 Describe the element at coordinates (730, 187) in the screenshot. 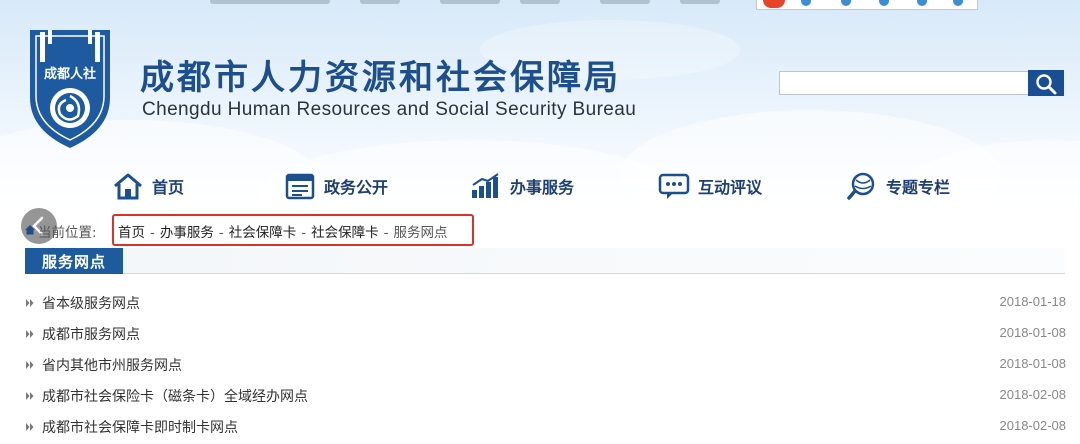

I see `nav-interaction-label: 互动评议` at that location.